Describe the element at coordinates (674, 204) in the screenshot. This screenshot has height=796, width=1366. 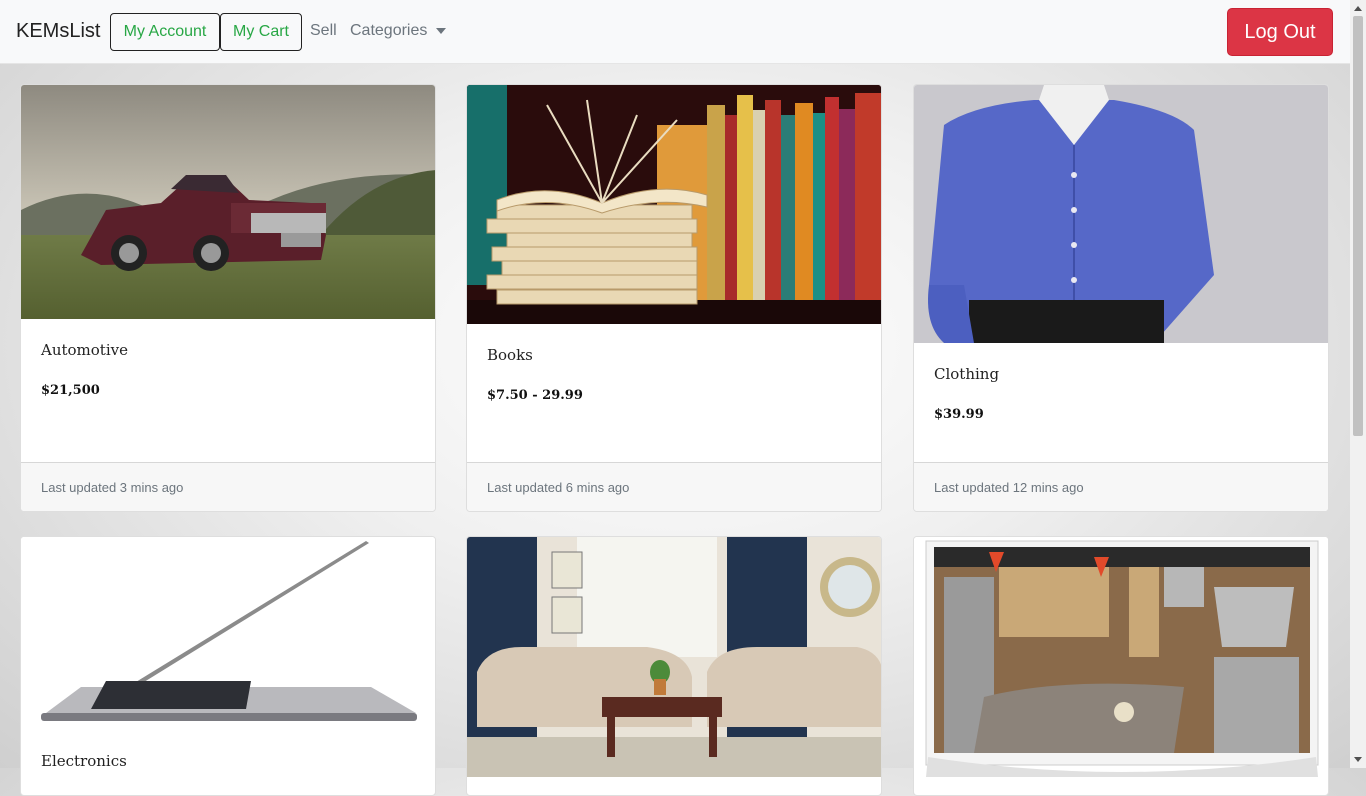
I see `books-stack-image` at that location.